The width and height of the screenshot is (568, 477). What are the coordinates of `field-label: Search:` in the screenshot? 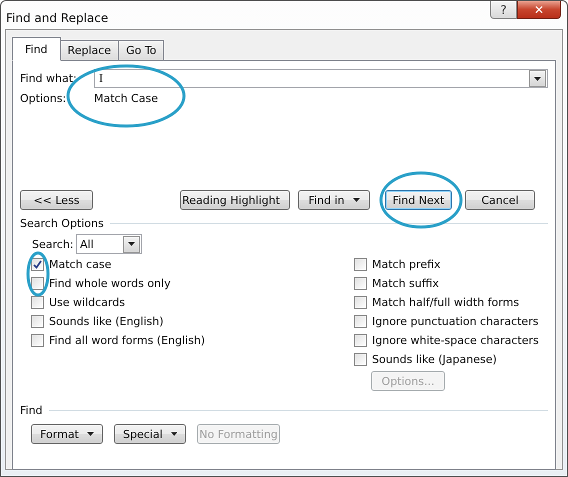 It's located at (53, 244).